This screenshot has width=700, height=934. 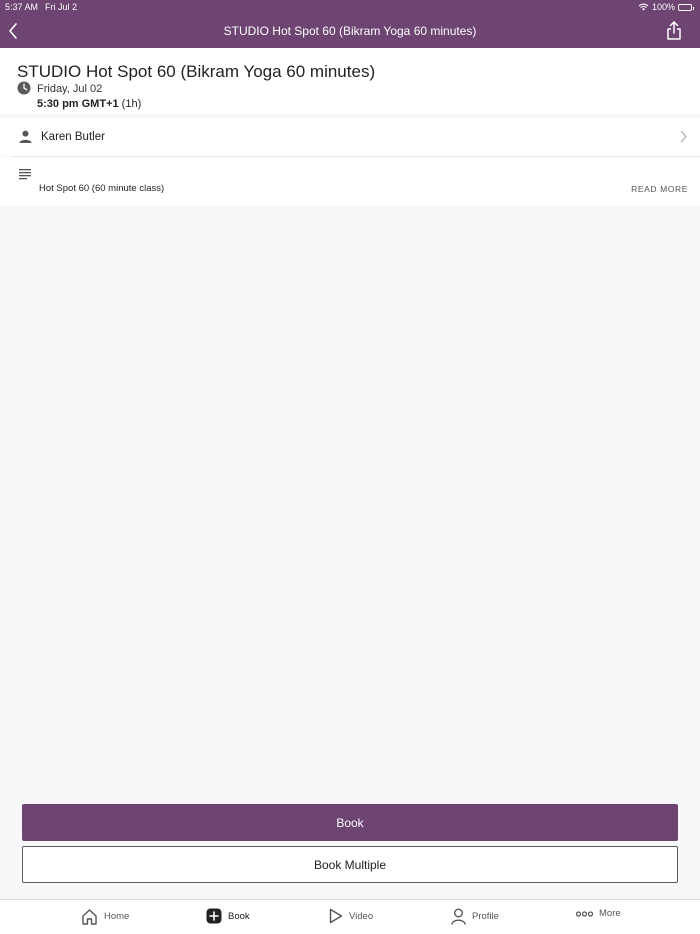 I want to click on class-time: 5:30 pm GMT+1, so click(x=78, y=104).